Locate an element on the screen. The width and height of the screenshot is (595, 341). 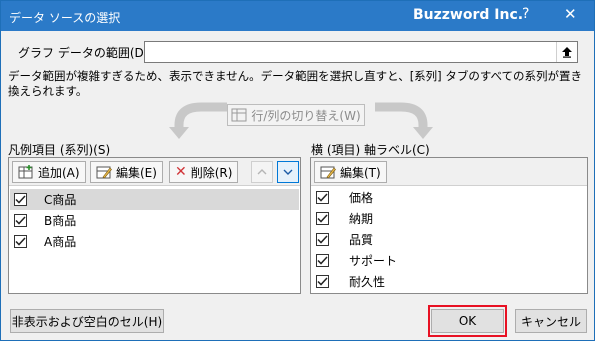
chevron-down-icon is located at coordinates (288, 172).